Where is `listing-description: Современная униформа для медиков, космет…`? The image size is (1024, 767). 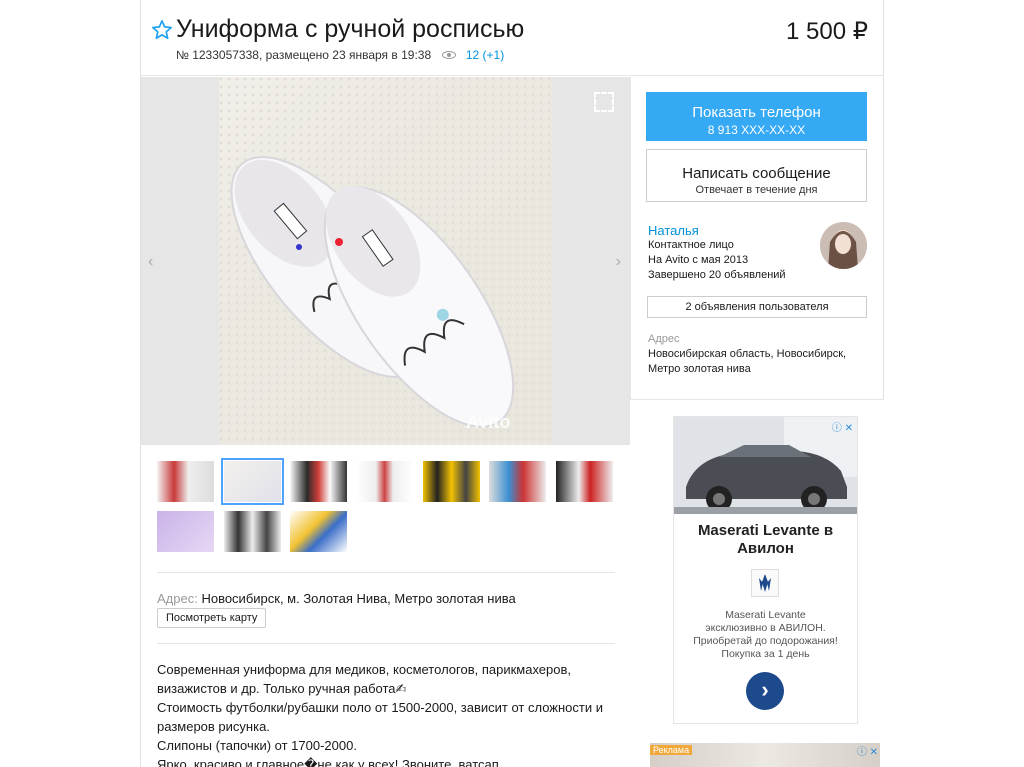
listing-description: Современная униформа для медиков, космет… is located at coordinates (387, 713).